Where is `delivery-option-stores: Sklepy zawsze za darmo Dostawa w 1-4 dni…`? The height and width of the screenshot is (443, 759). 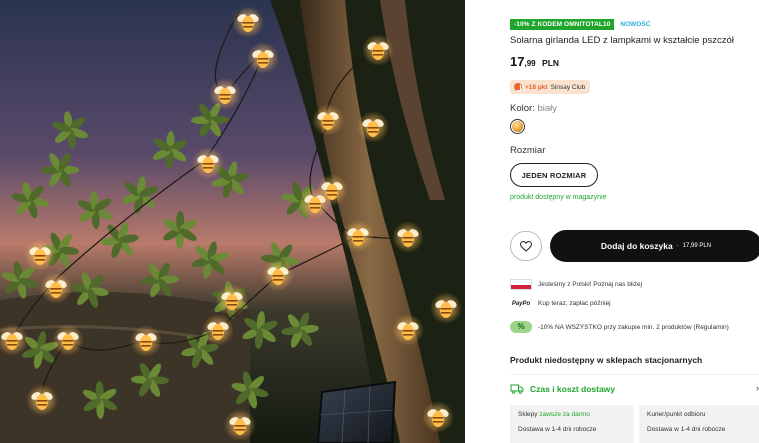 delivery-option-stores: Sklepy zawsze za darmo Dostawa w 1-4 dni… is located at coordinates (572, 424).